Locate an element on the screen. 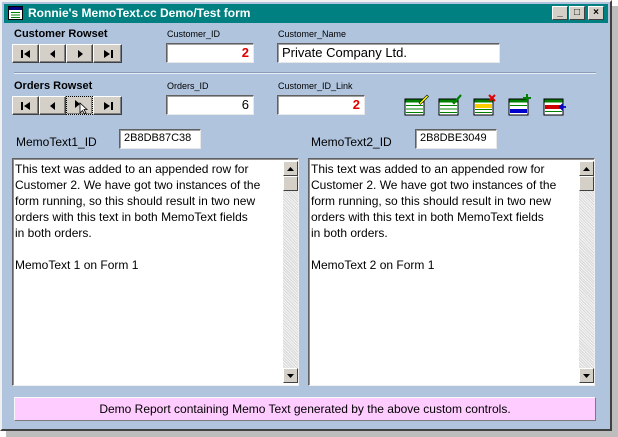  delete-record-icon is located at coordinates (485, 106).